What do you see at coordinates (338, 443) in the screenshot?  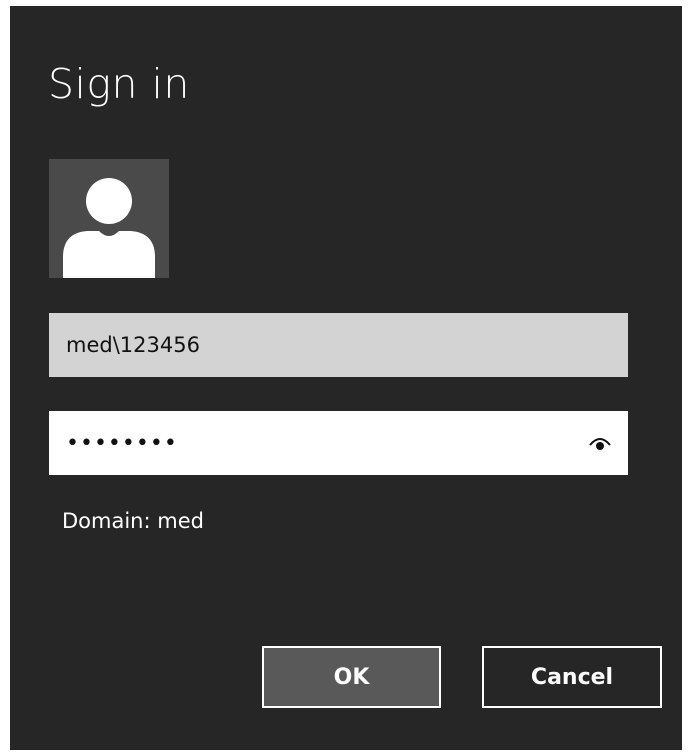 I see `password-field: ••••••••` at bounding box center [338, 443].